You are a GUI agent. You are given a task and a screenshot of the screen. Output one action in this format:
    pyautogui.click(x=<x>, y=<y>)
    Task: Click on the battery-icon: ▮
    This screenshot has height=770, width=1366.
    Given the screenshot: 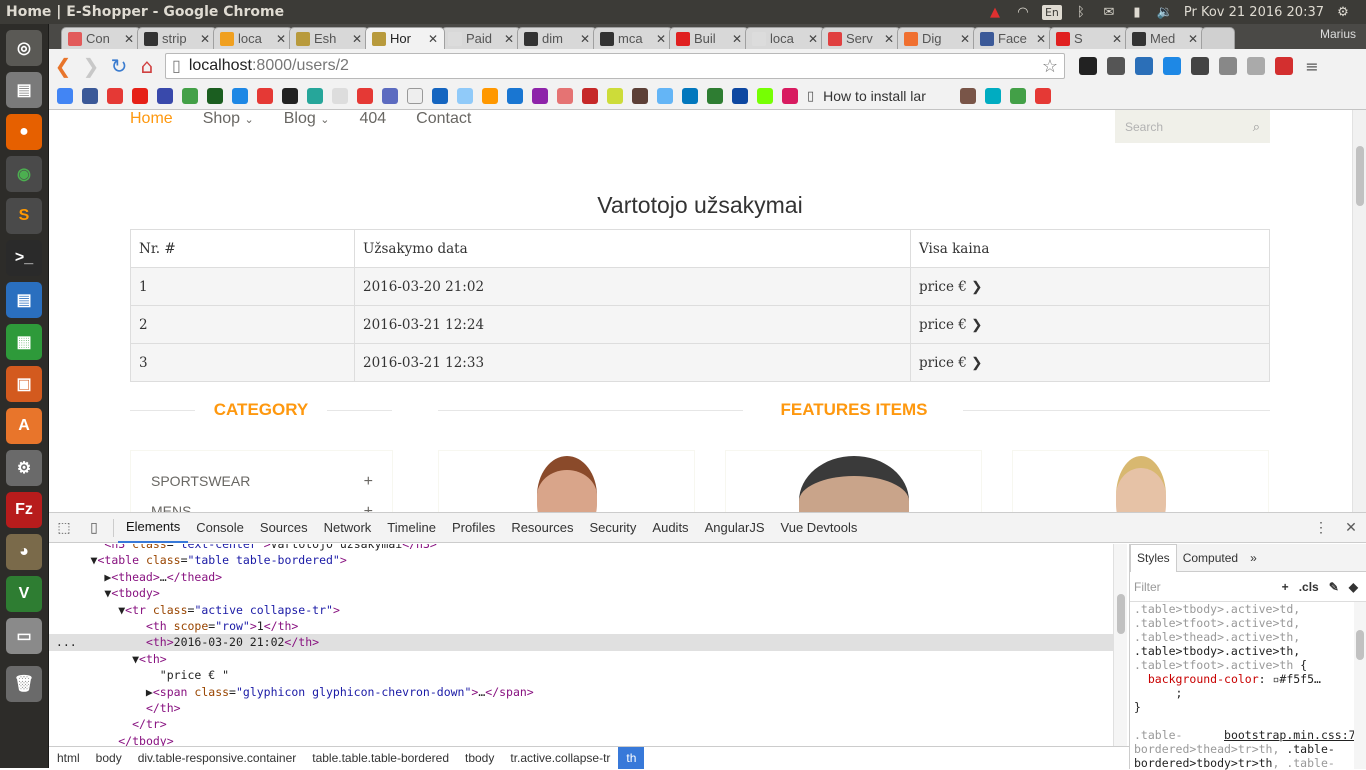 What is the action you would take?
    pyautogui.click(x=1137, y=12)
    